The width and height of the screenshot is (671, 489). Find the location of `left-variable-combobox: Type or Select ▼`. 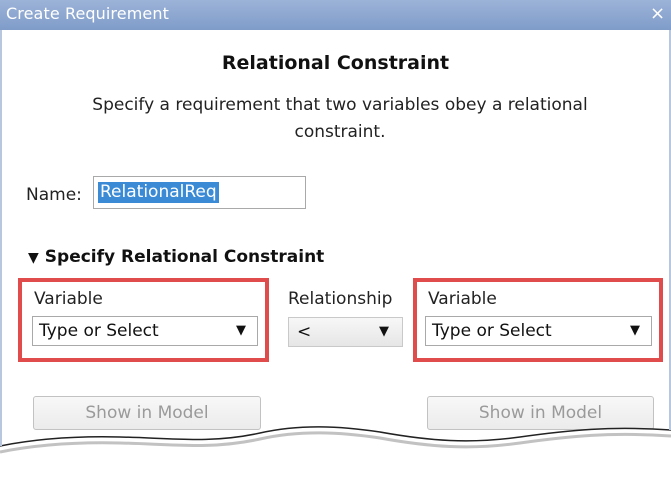

left-variable-combobox: Type or Select ▼ is located at coordinates (145, 331).